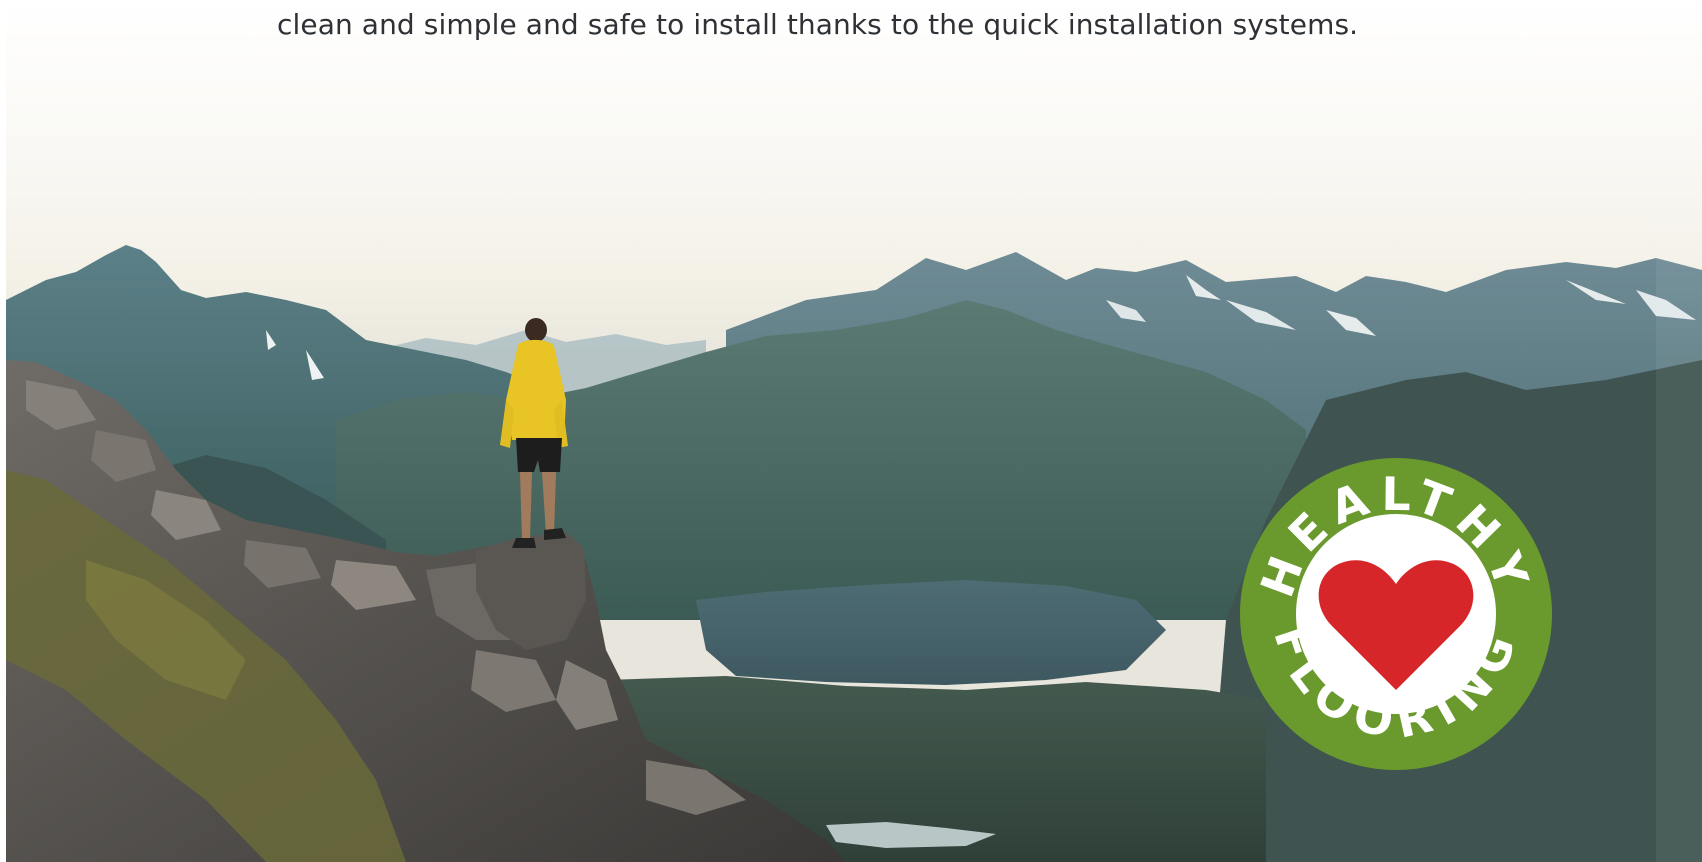  I want to click on healthy-flooring-badge: HEALTHY FLOORING, so click(1396, 614).